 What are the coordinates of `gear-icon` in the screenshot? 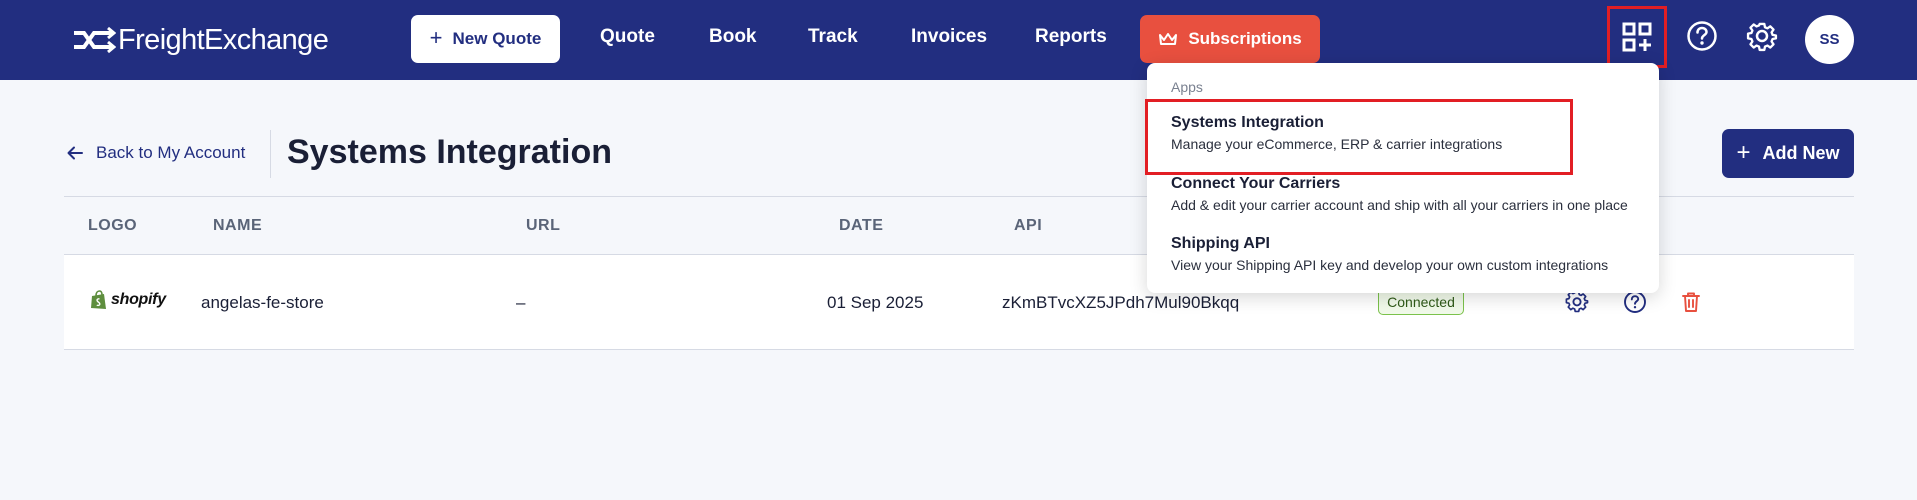 It's located at (1762, 36).